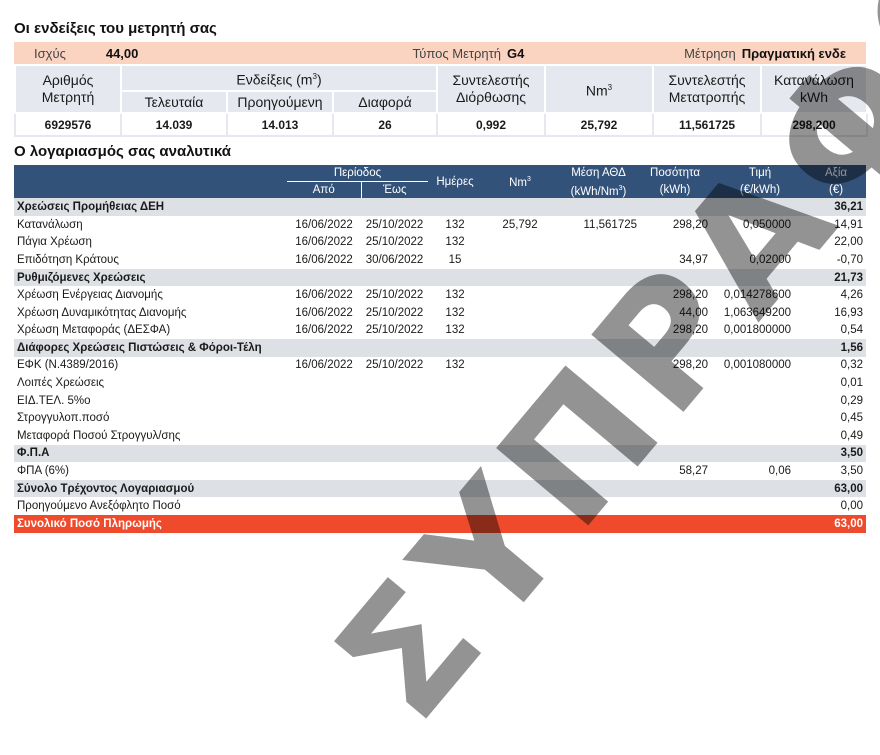 The height and width of the screenshot is (755, 880). What do you see at coordinates (757, 330) in the screenshot?
I see `row-price: 0,001800000` at bounding box center [757, 330].